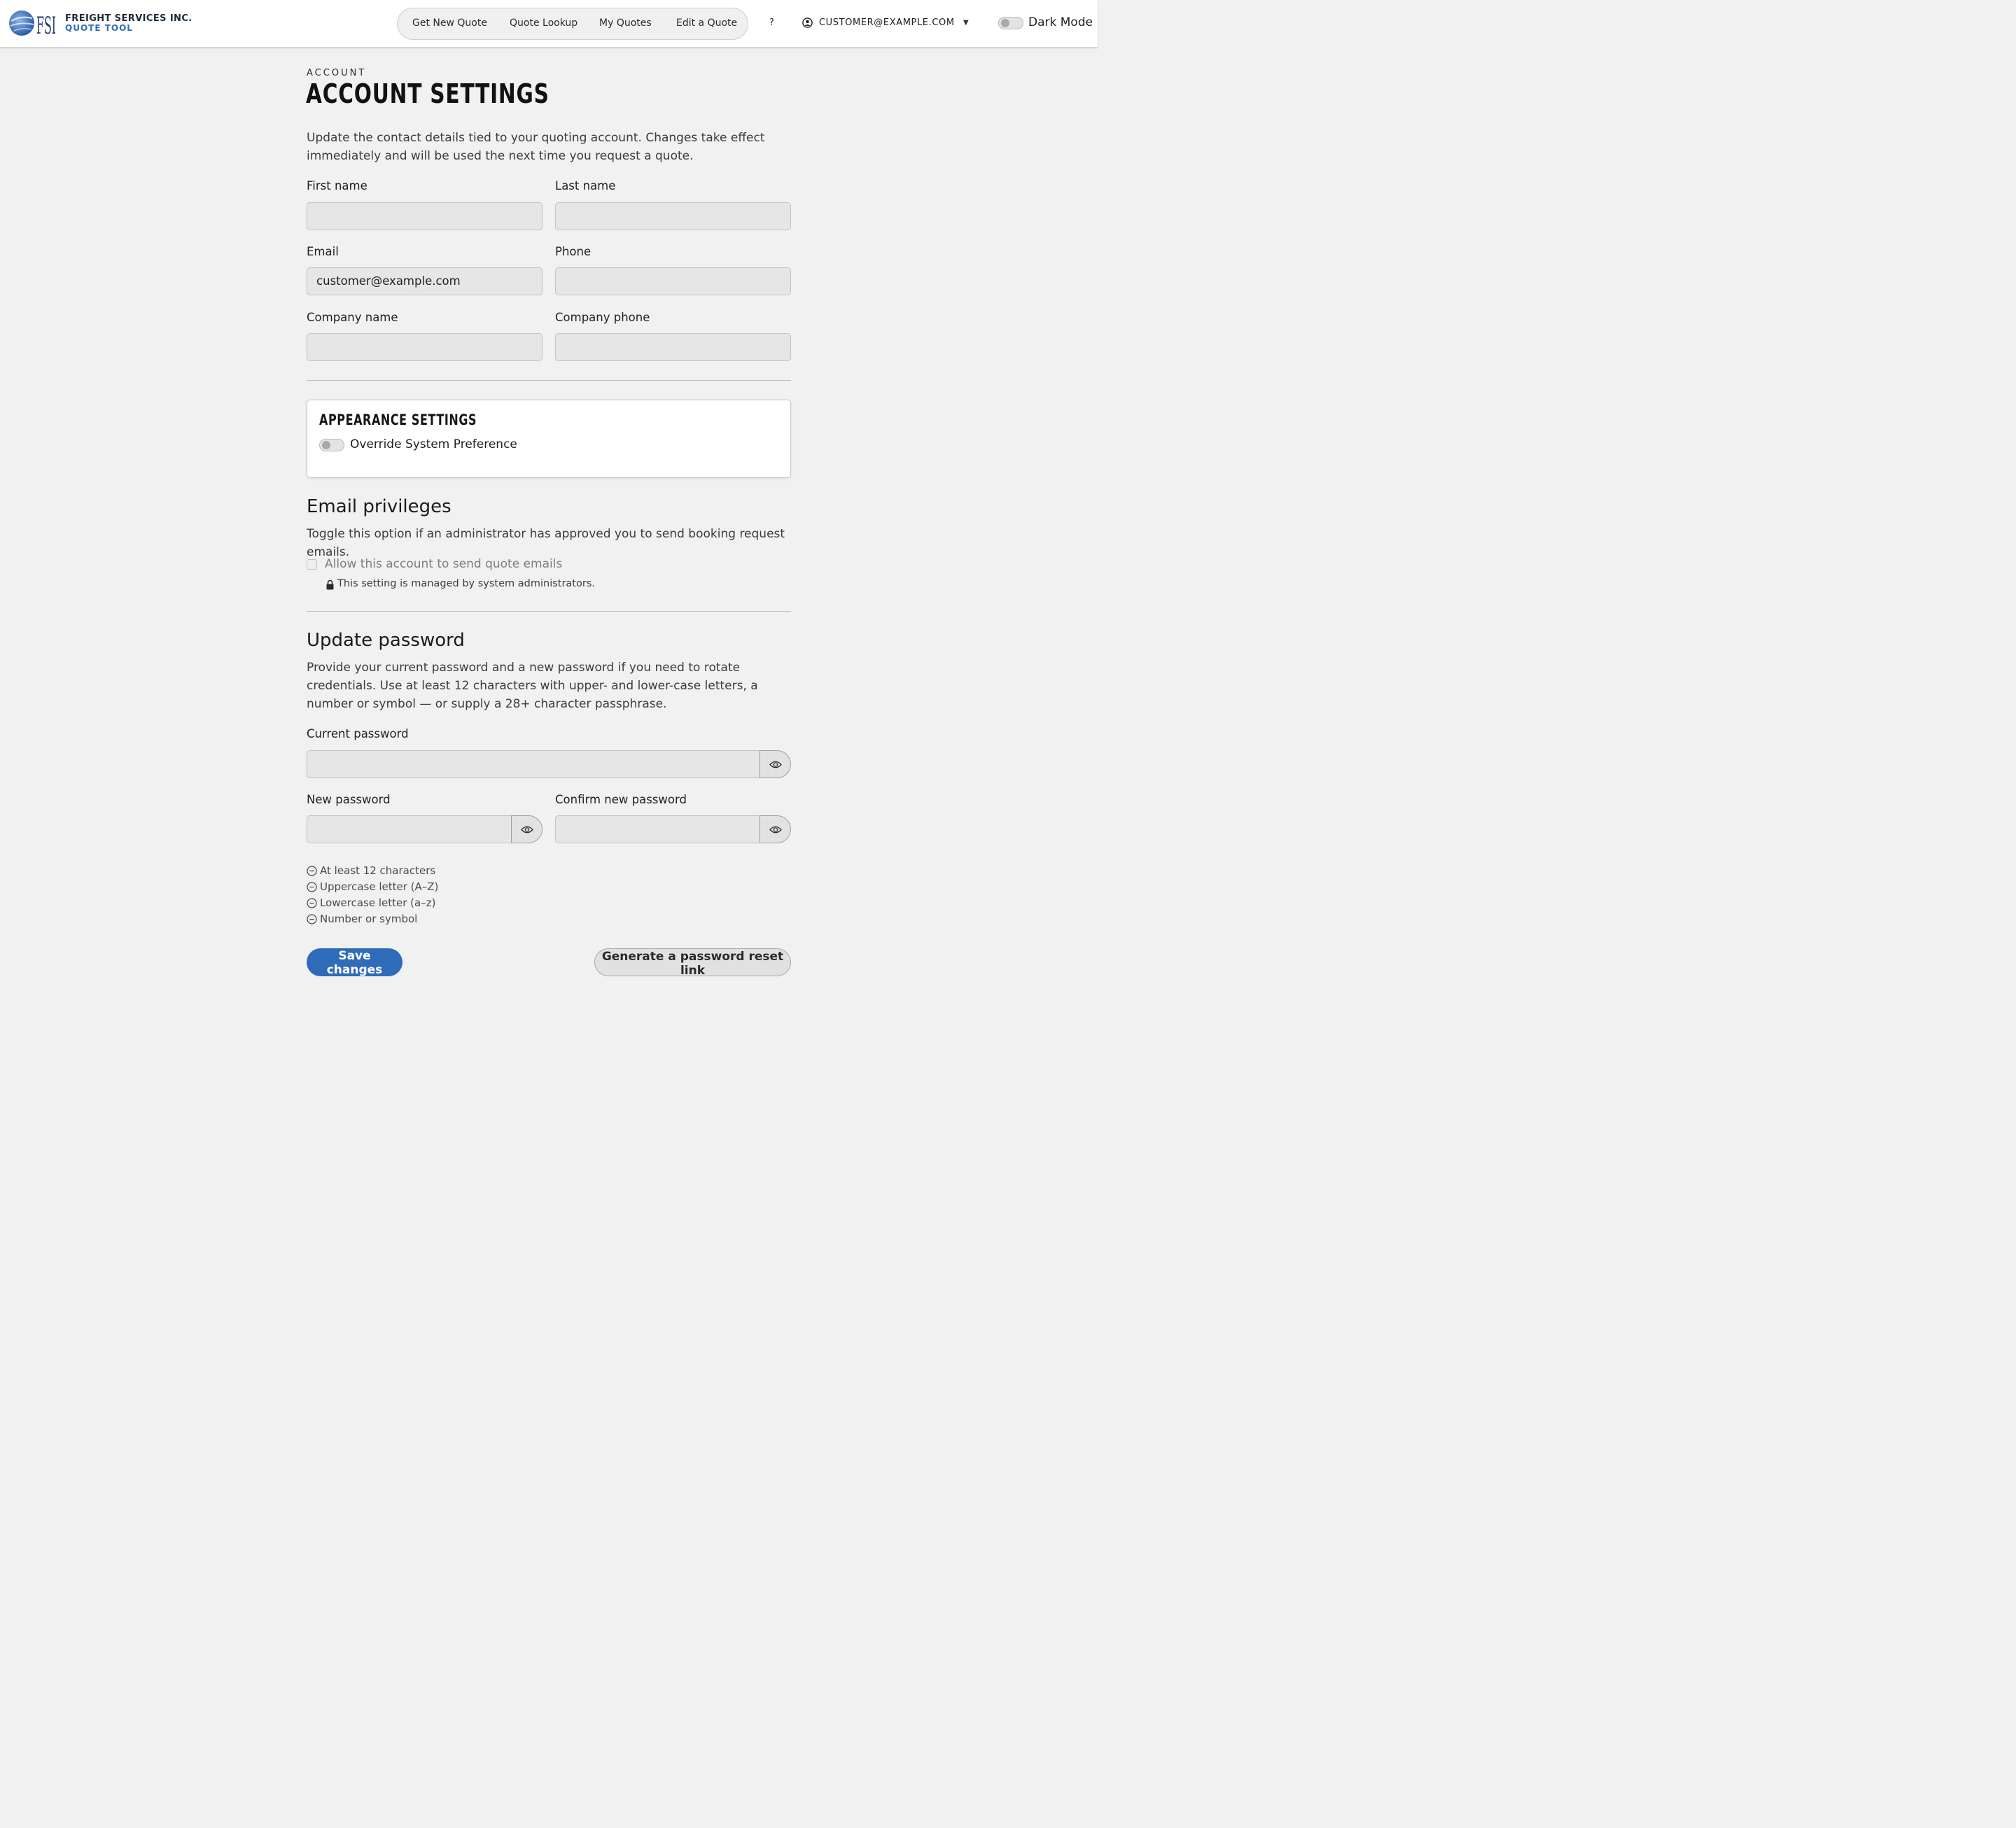 The height and width of the screenshot is (1828, 2016). What do you see at coordinates (409, 829) in the screenshot?
I see `new-password-input` at bounding box center [409, 829].